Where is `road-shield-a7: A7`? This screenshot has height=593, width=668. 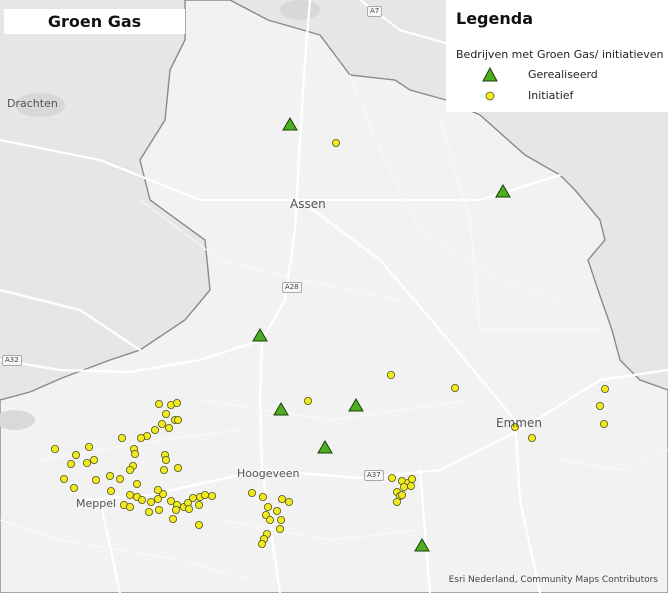
road-shield-a7: A7 is located at coordinates (375, 11).